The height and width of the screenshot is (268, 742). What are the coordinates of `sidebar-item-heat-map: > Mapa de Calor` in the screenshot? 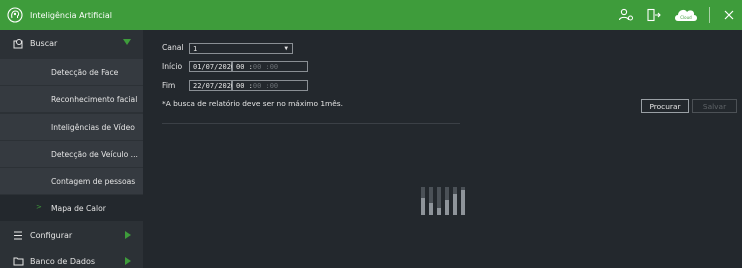 It's located at (71, 208).